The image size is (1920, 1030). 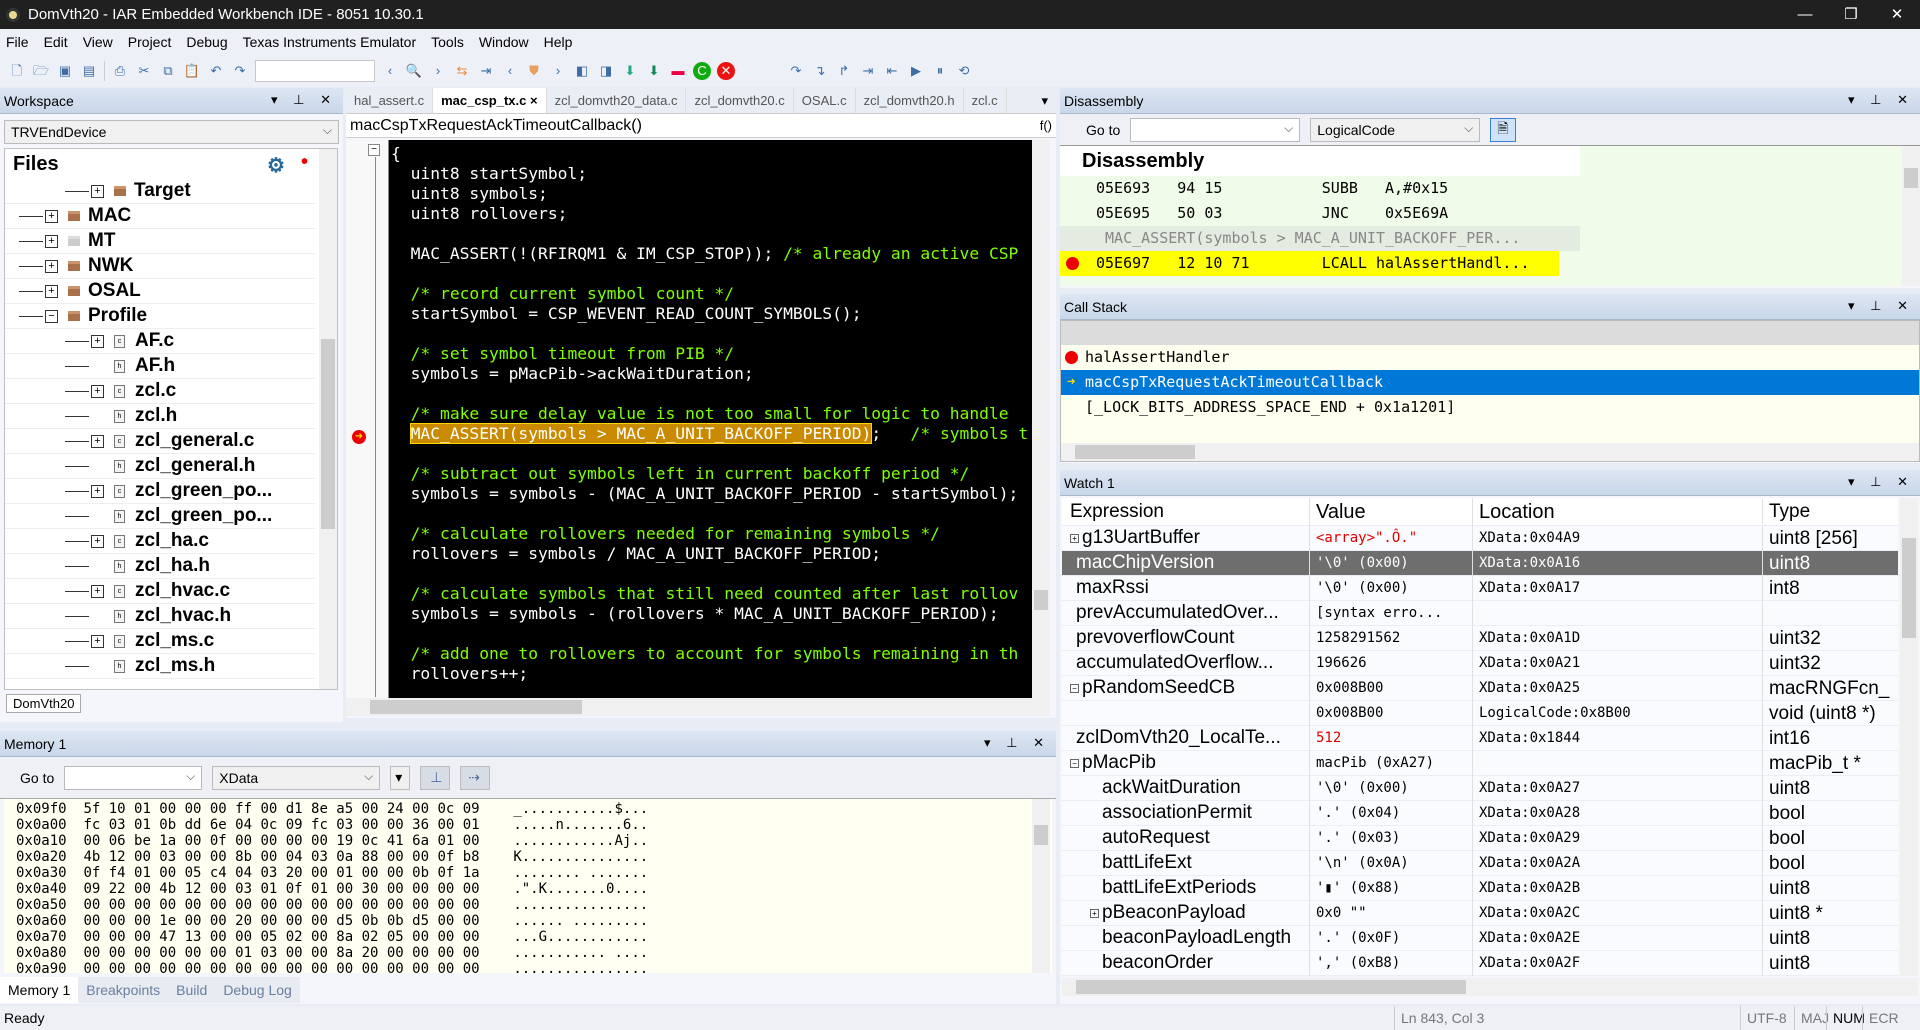 I want to click on watch-expression: pMacPib, so click(x=1119, y=763).